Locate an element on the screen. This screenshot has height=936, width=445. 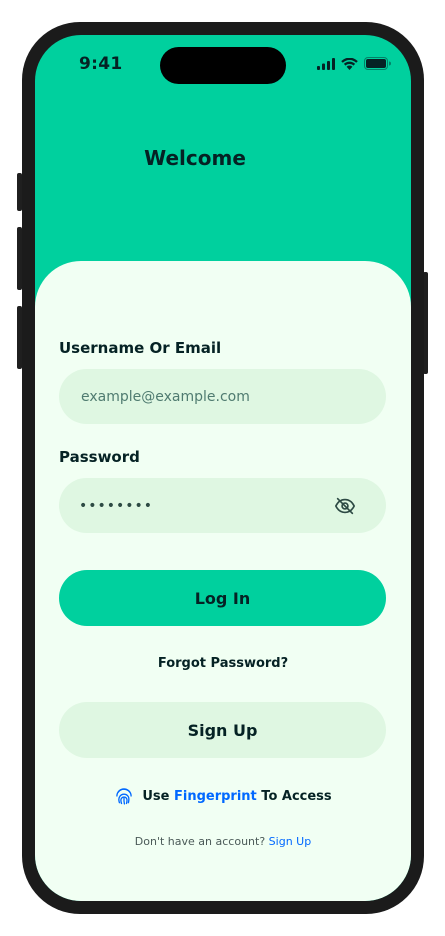
signup-prompt: Don't have an account? Sign Up is located at coordinates (223, 841).